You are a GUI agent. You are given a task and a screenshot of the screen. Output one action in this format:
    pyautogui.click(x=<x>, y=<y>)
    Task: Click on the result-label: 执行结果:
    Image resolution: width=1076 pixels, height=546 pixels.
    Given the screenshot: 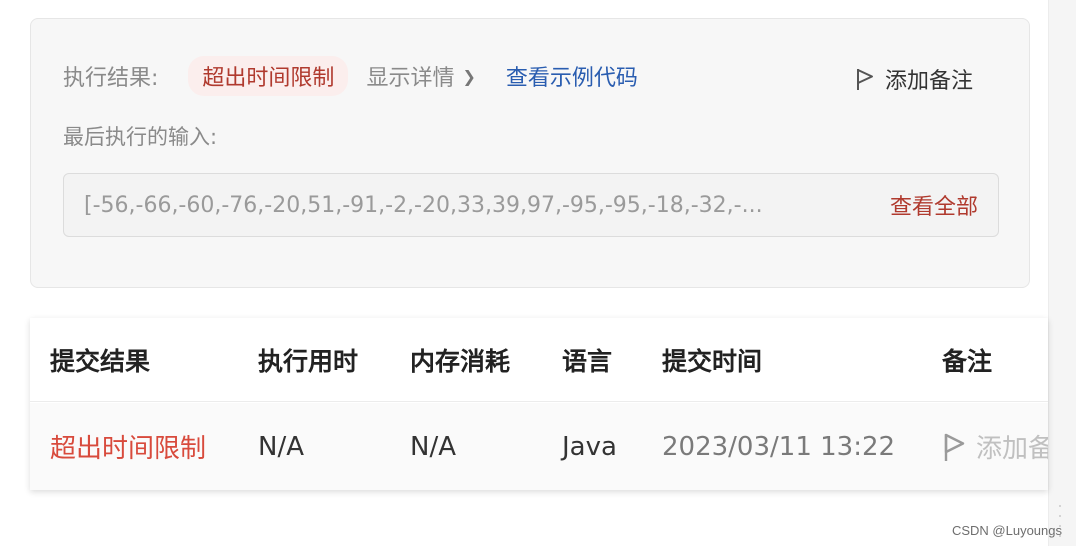 What is the action you would take?
    pyautogui.click(x=111, y=78)
    